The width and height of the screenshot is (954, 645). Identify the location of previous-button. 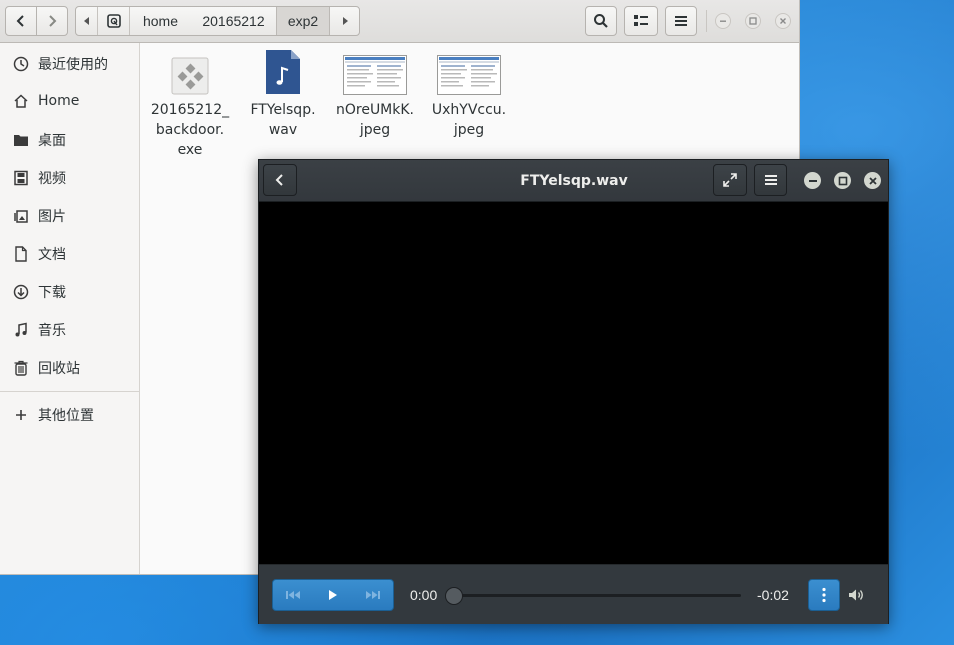
(293, 595).